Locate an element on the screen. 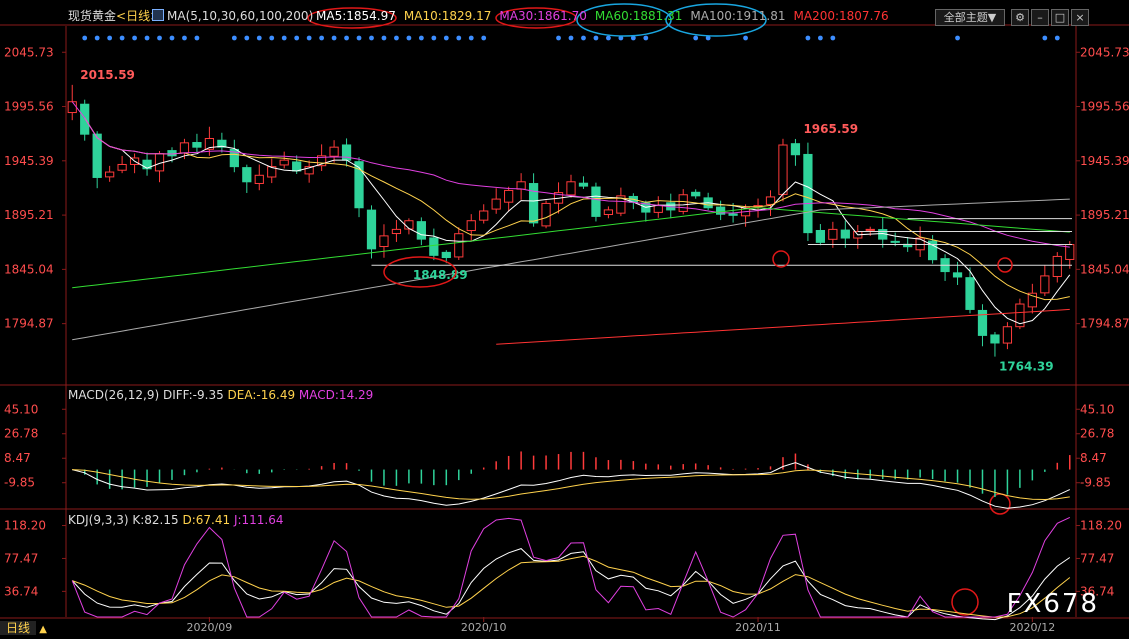 Image resolution: width=1129 pixels, height=639 pixels. highlight-kdj-cross is located at coordinates (965, 602).